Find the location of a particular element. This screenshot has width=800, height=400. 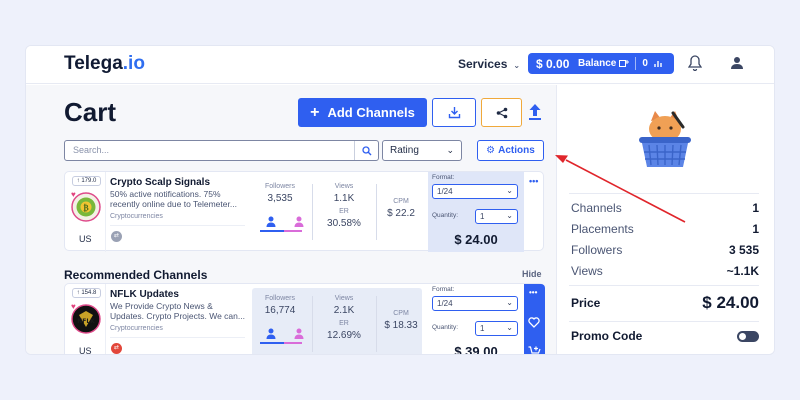

actions-label: Actions is located at coordinates (516, 150).